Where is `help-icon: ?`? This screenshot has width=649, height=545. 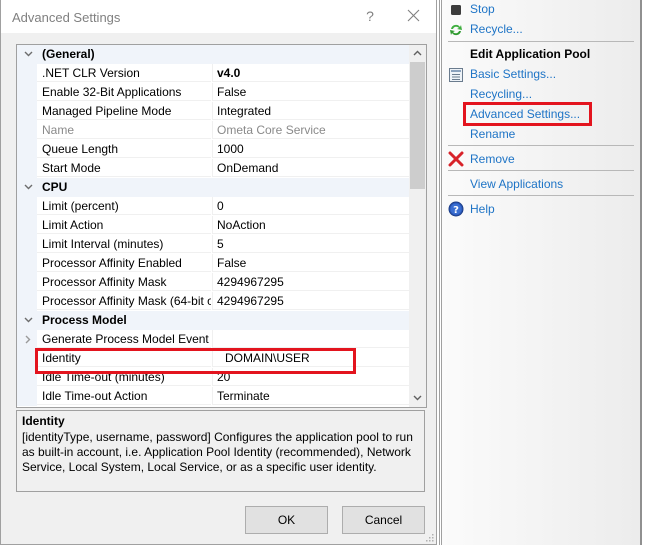 help-icon: ? is located at coordinates (456, 209).